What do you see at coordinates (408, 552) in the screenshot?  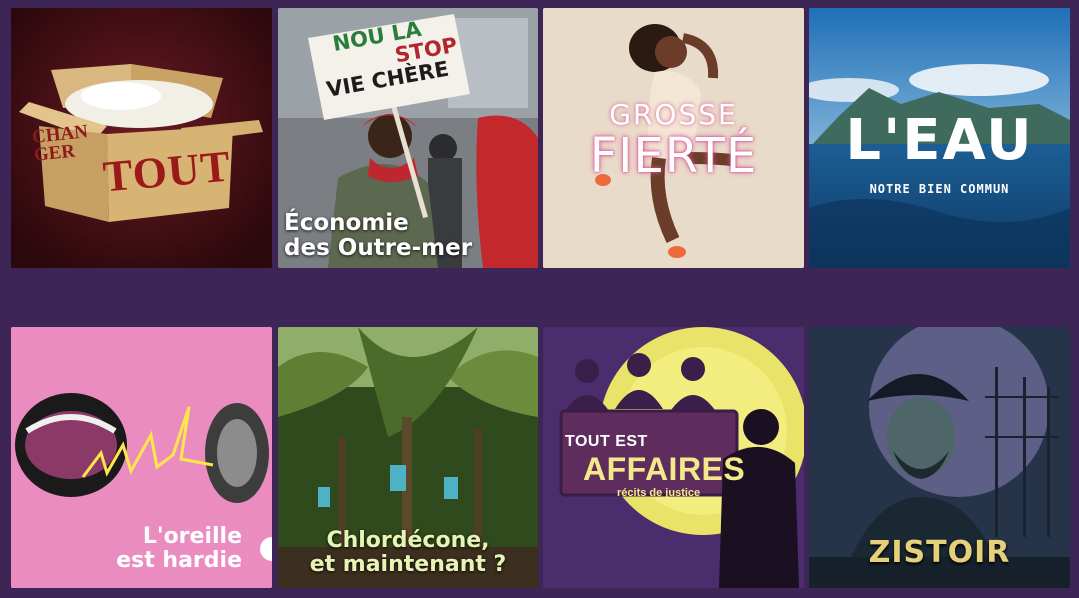 I see `tile-caption: Chlordécone, et maintenant ?` at bounding box center [408, 552].